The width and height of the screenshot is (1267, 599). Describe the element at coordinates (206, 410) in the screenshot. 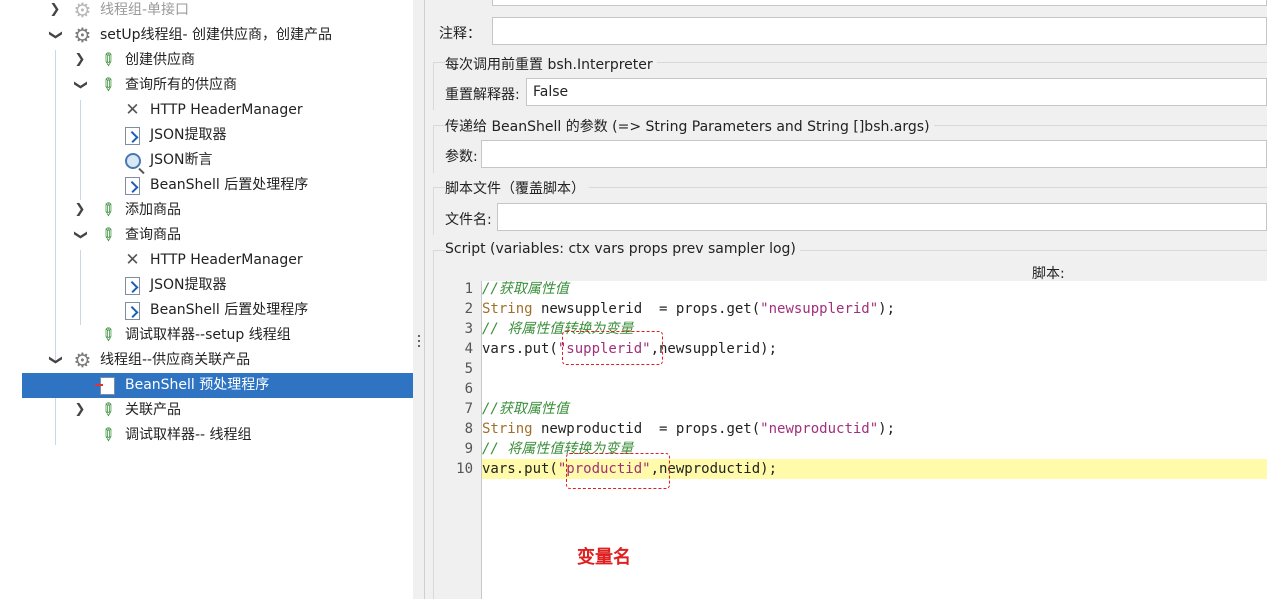

I see `tree-item-linked-product: ❯ ✎ 关联产品` at that location.